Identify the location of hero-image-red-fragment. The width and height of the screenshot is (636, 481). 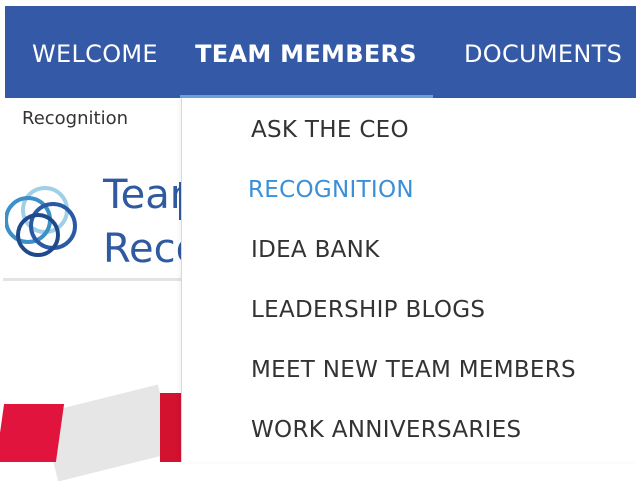
(32, 433).